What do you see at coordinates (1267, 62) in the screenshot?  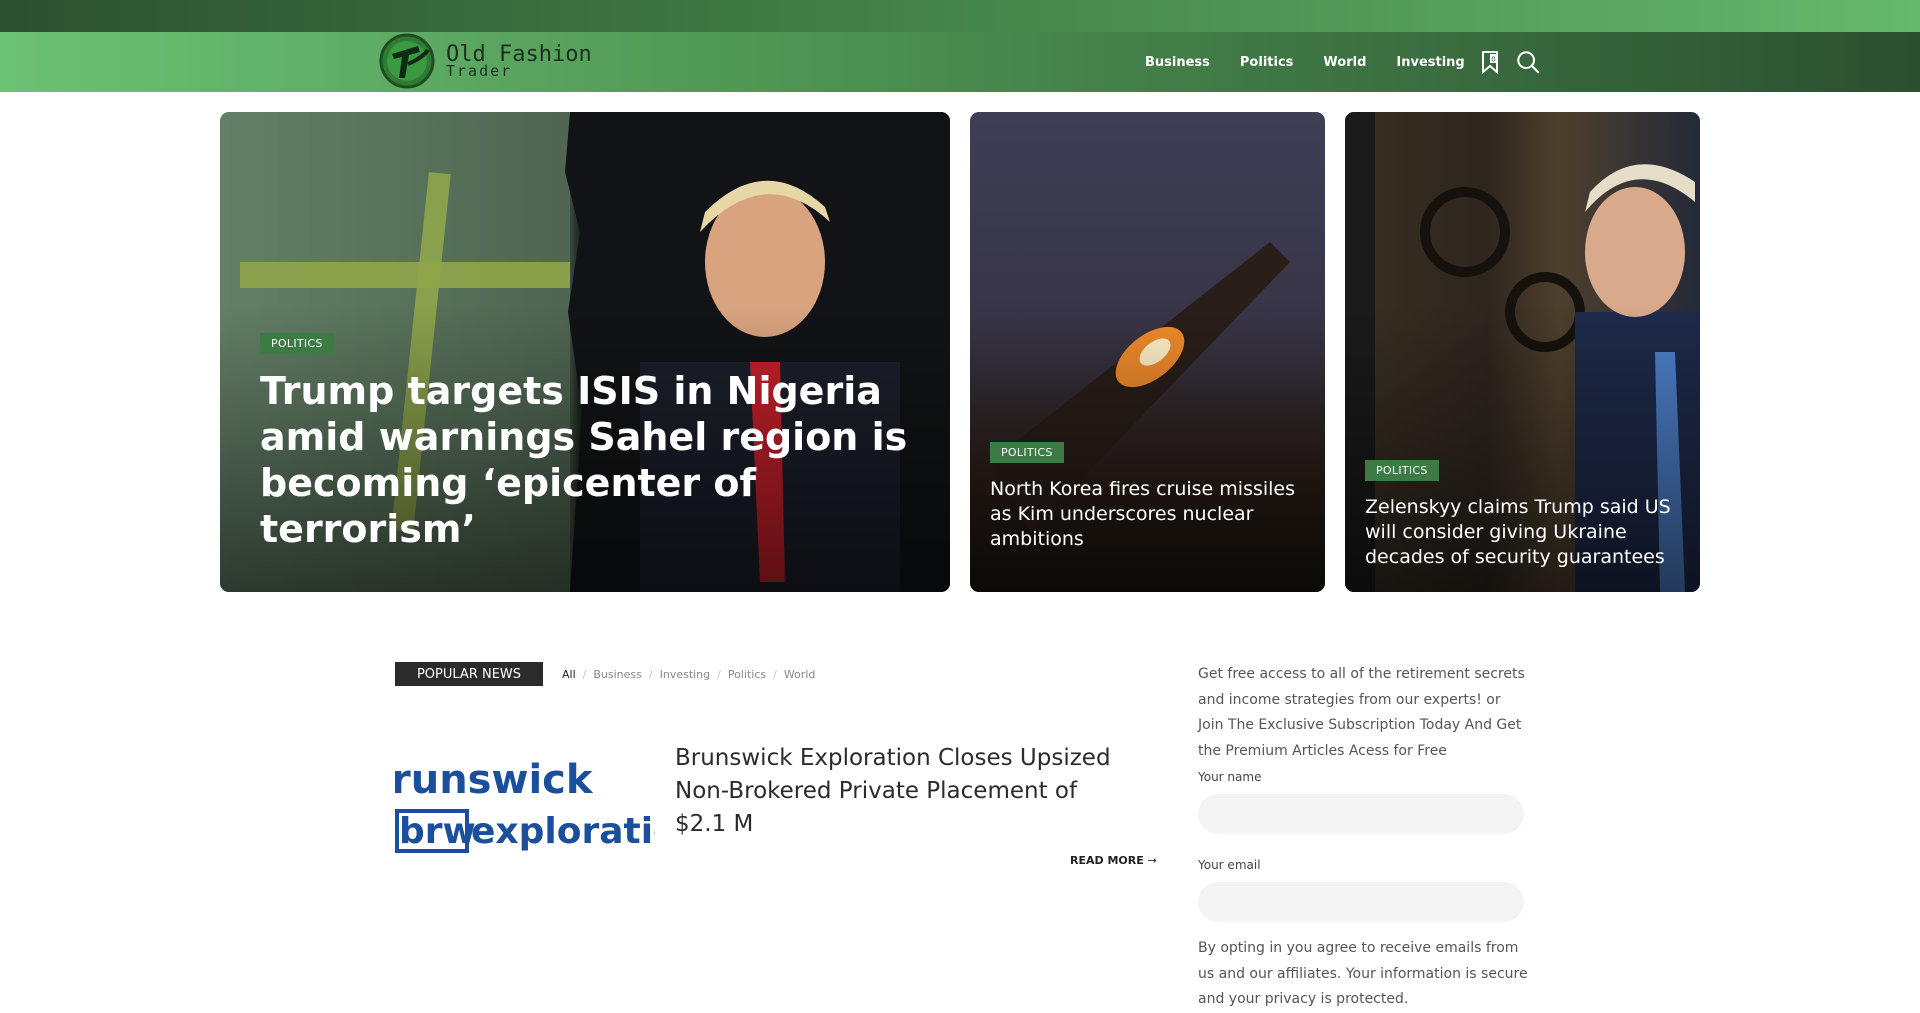 I see `nav-politics: Politics` at bounding box center [1267, 62].